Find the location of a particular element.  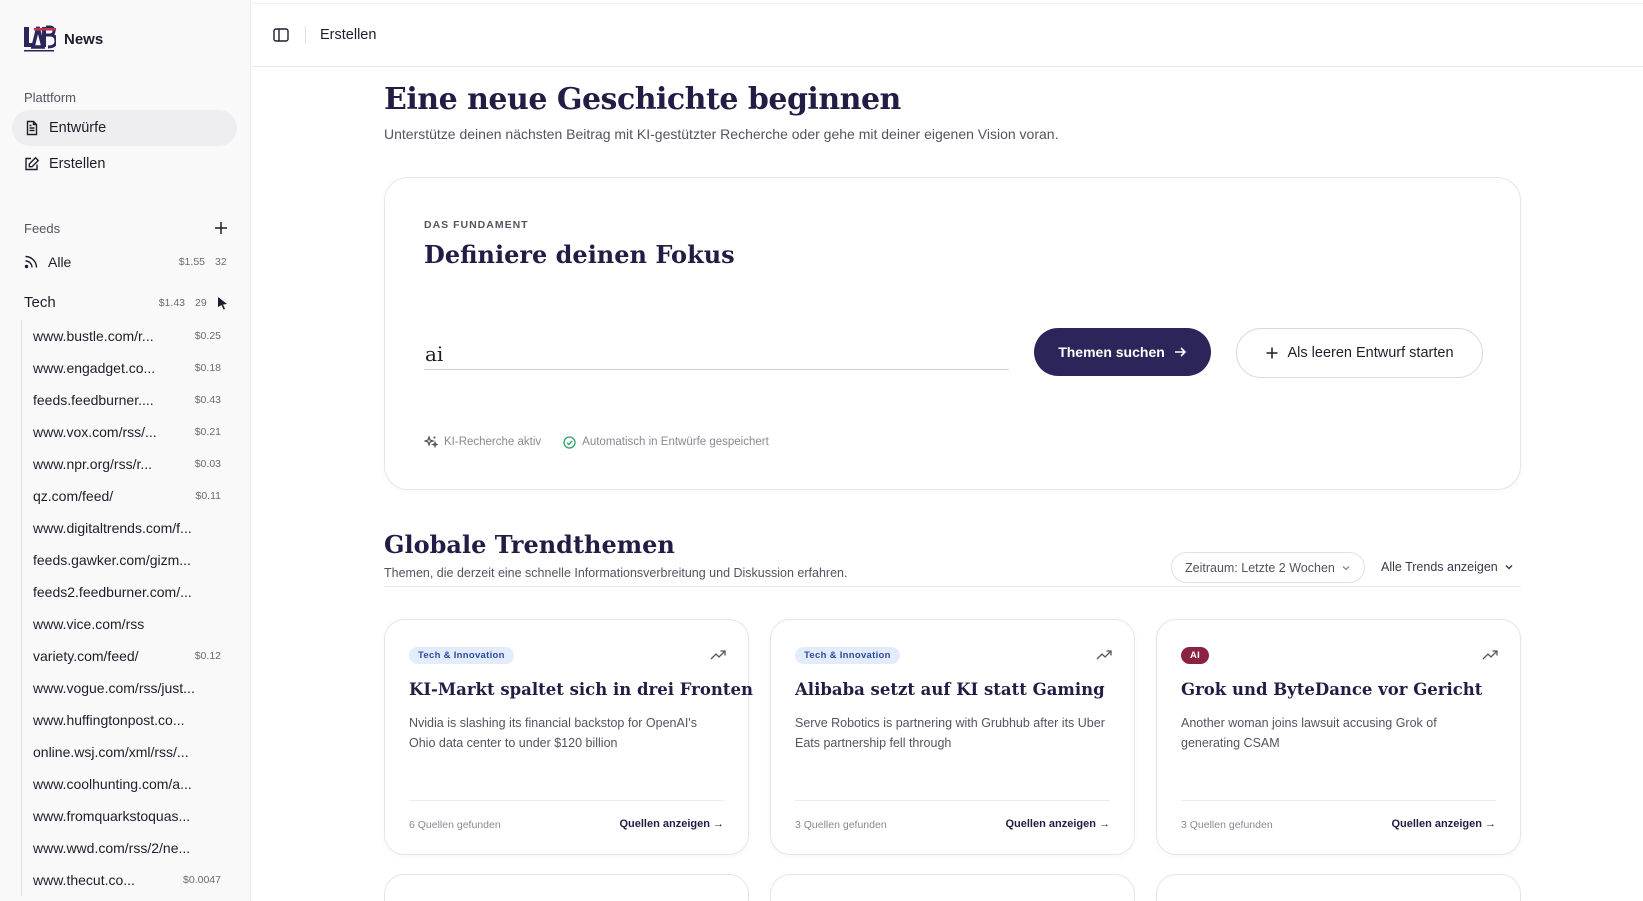

section-label-platform: Plattform is located at coordinates (50, 97).